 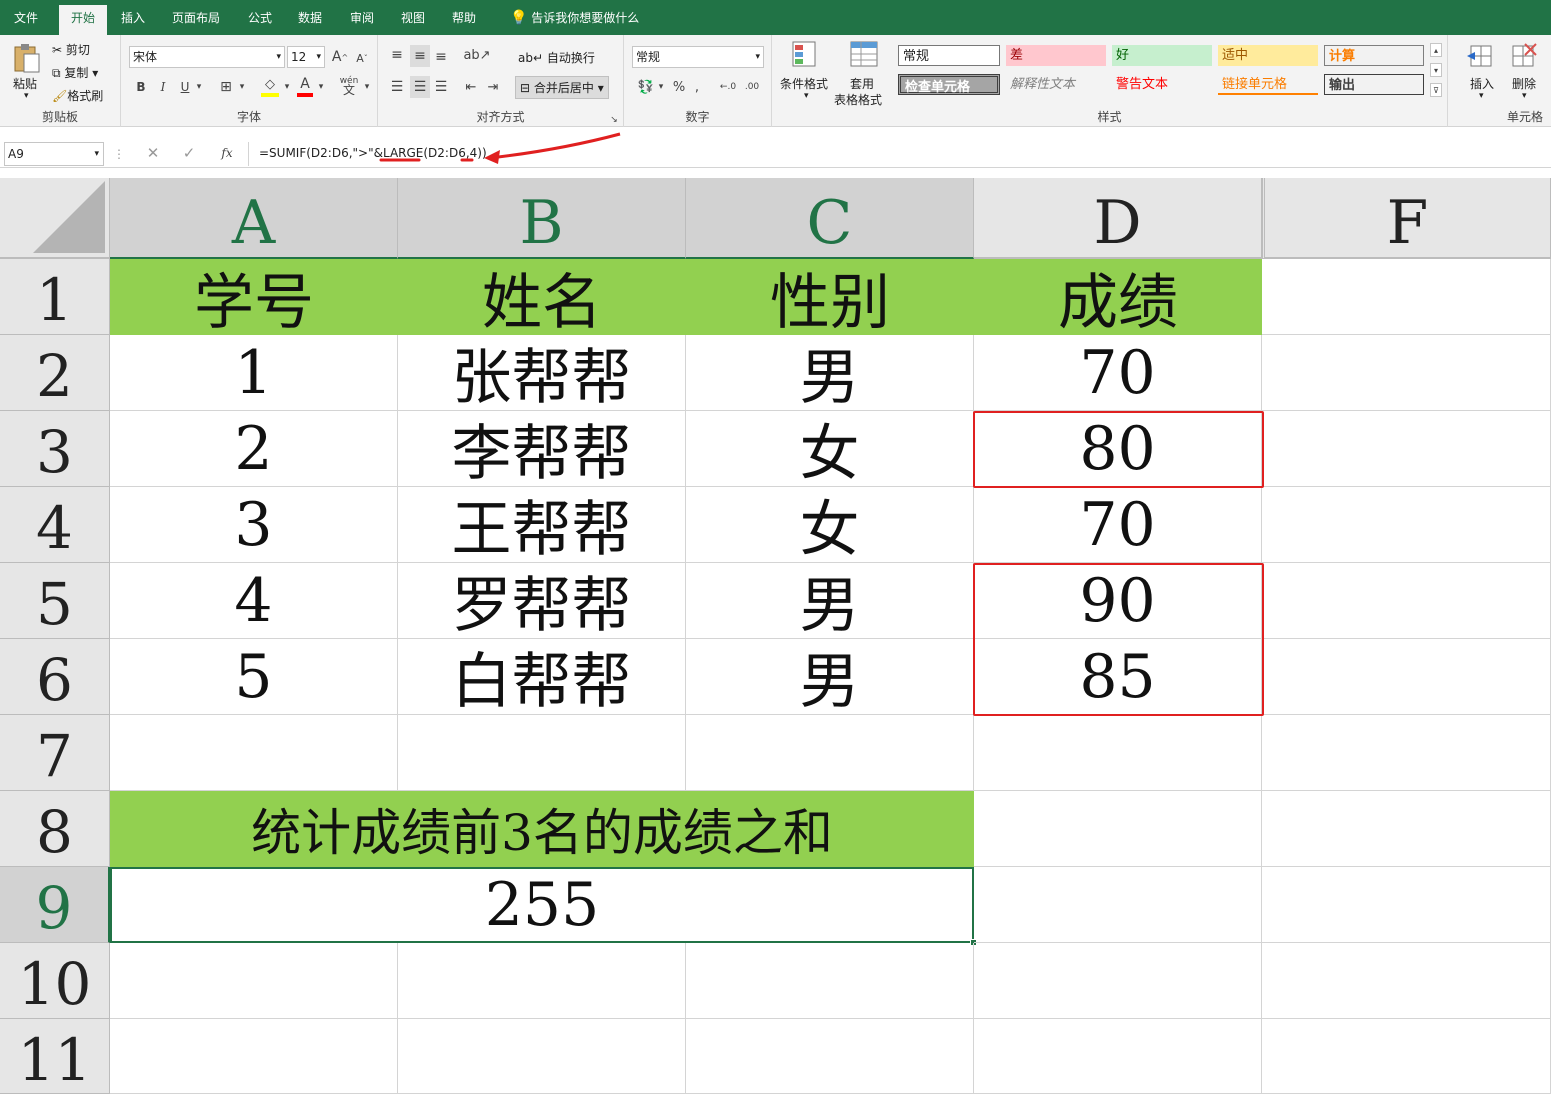 What do you see at coordinates (55, 373) in the screenshot?
I see `row-header-2: 2` at bounding box center [55, 373].